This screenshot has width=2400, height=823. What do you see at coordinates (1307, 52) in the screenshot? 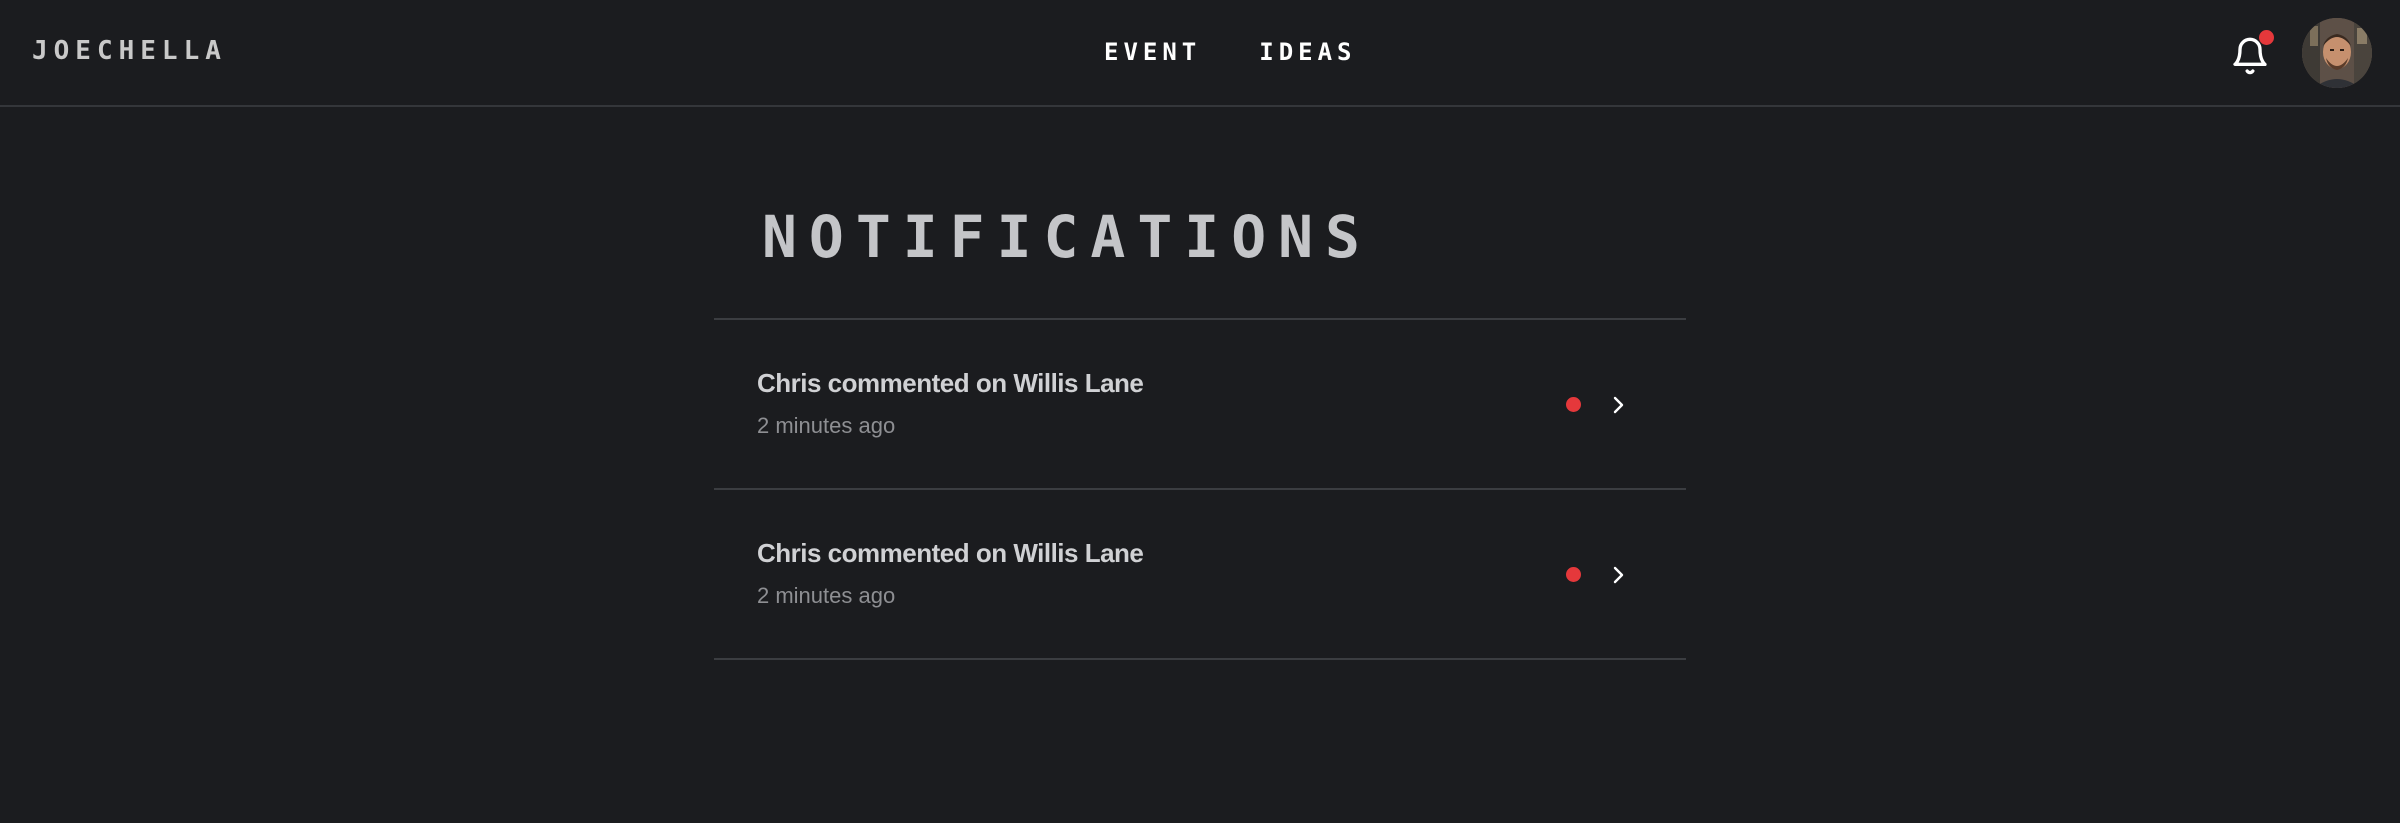
I see `nav-link-ideas: IDEAS` at bounding box center [1307, 52].